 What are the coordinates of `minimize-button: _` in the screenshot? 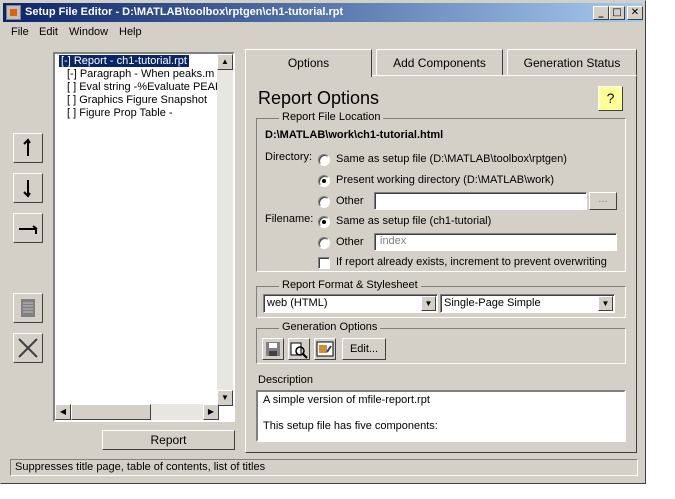 It's located at (601, 13).